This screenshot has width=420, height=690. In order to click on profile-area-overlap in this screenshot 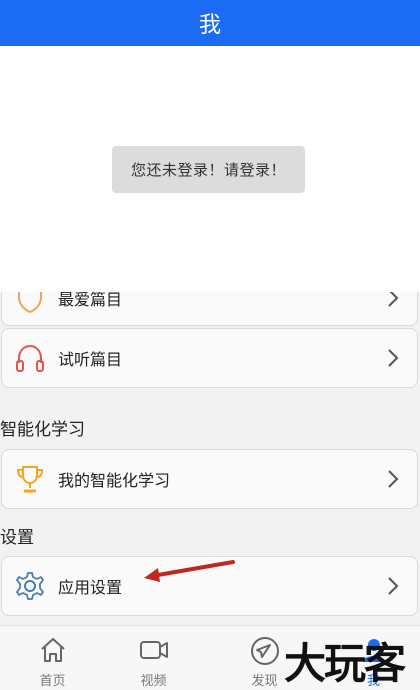, I will do `click(210, 269)`.